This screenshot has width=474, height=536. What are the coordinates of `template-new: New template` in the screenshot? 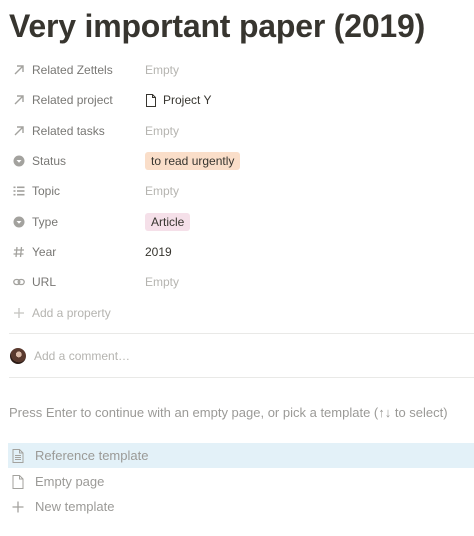 It's located at (241, 506).